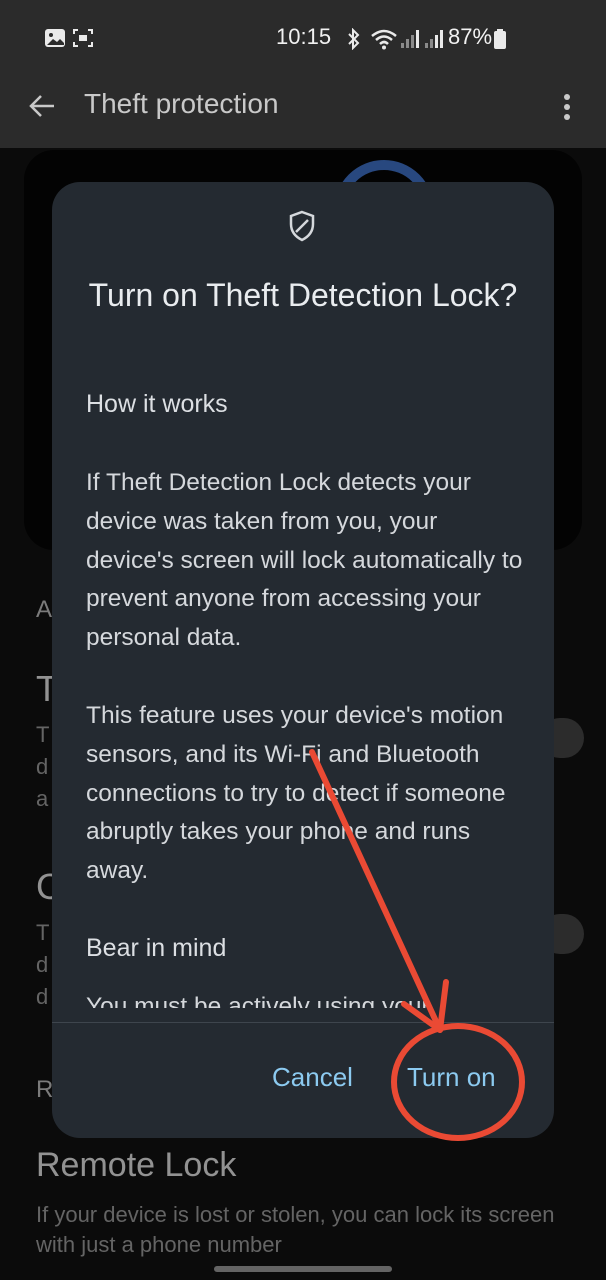 This screenshot has width=606, height=1280. What do you see at coordinates (376, 891) in the screenshot?
I see `annotation-arrow` at bounding box center [376, 891].